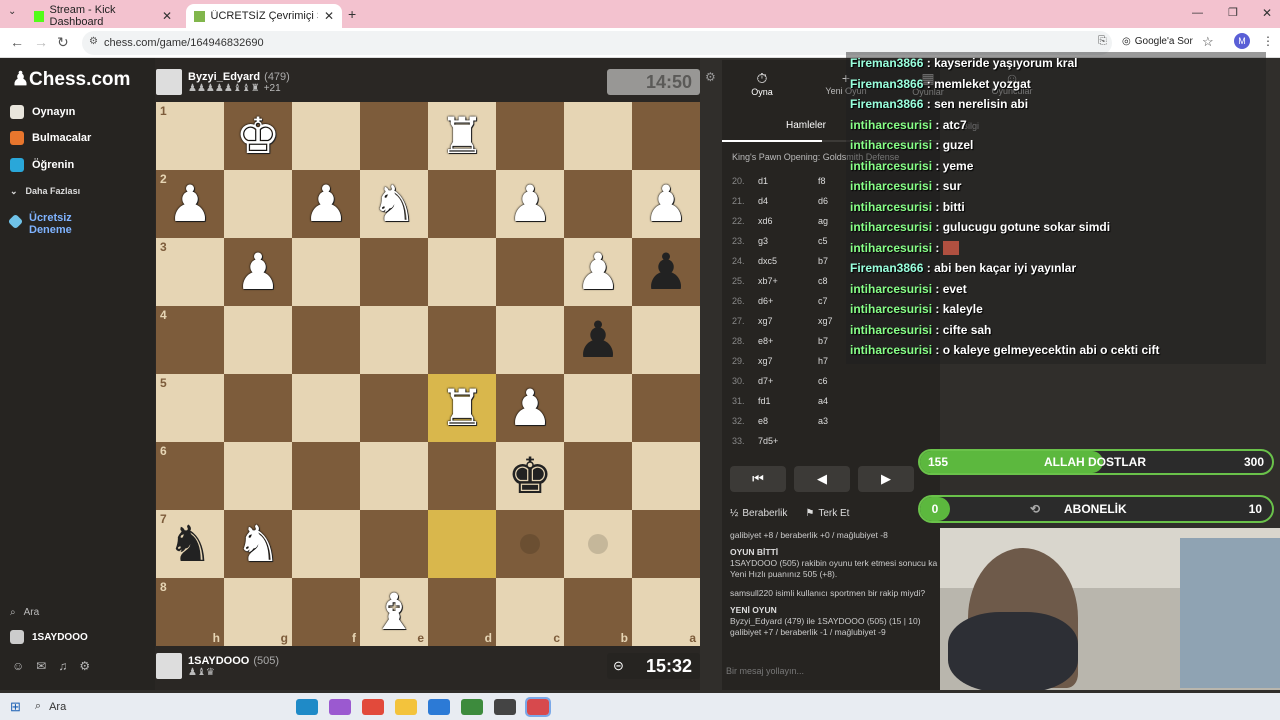  I want to click on white-move: fd1, so click(788, 406).